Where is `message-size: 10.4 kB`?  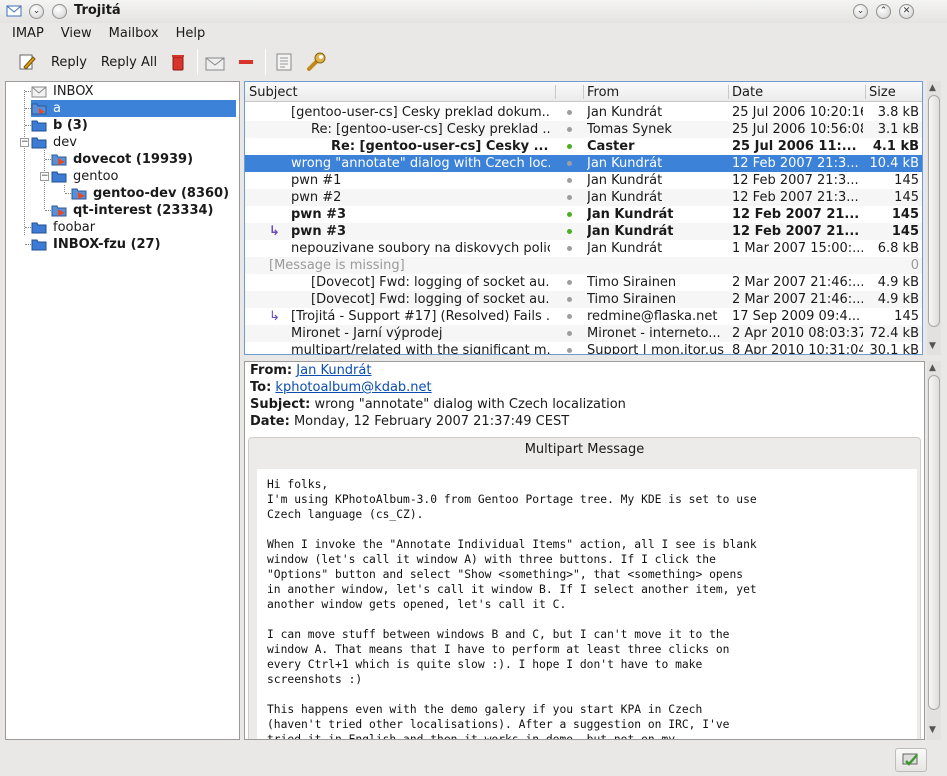 message-size: 10.4 kB is located at coordinates (894, 163).